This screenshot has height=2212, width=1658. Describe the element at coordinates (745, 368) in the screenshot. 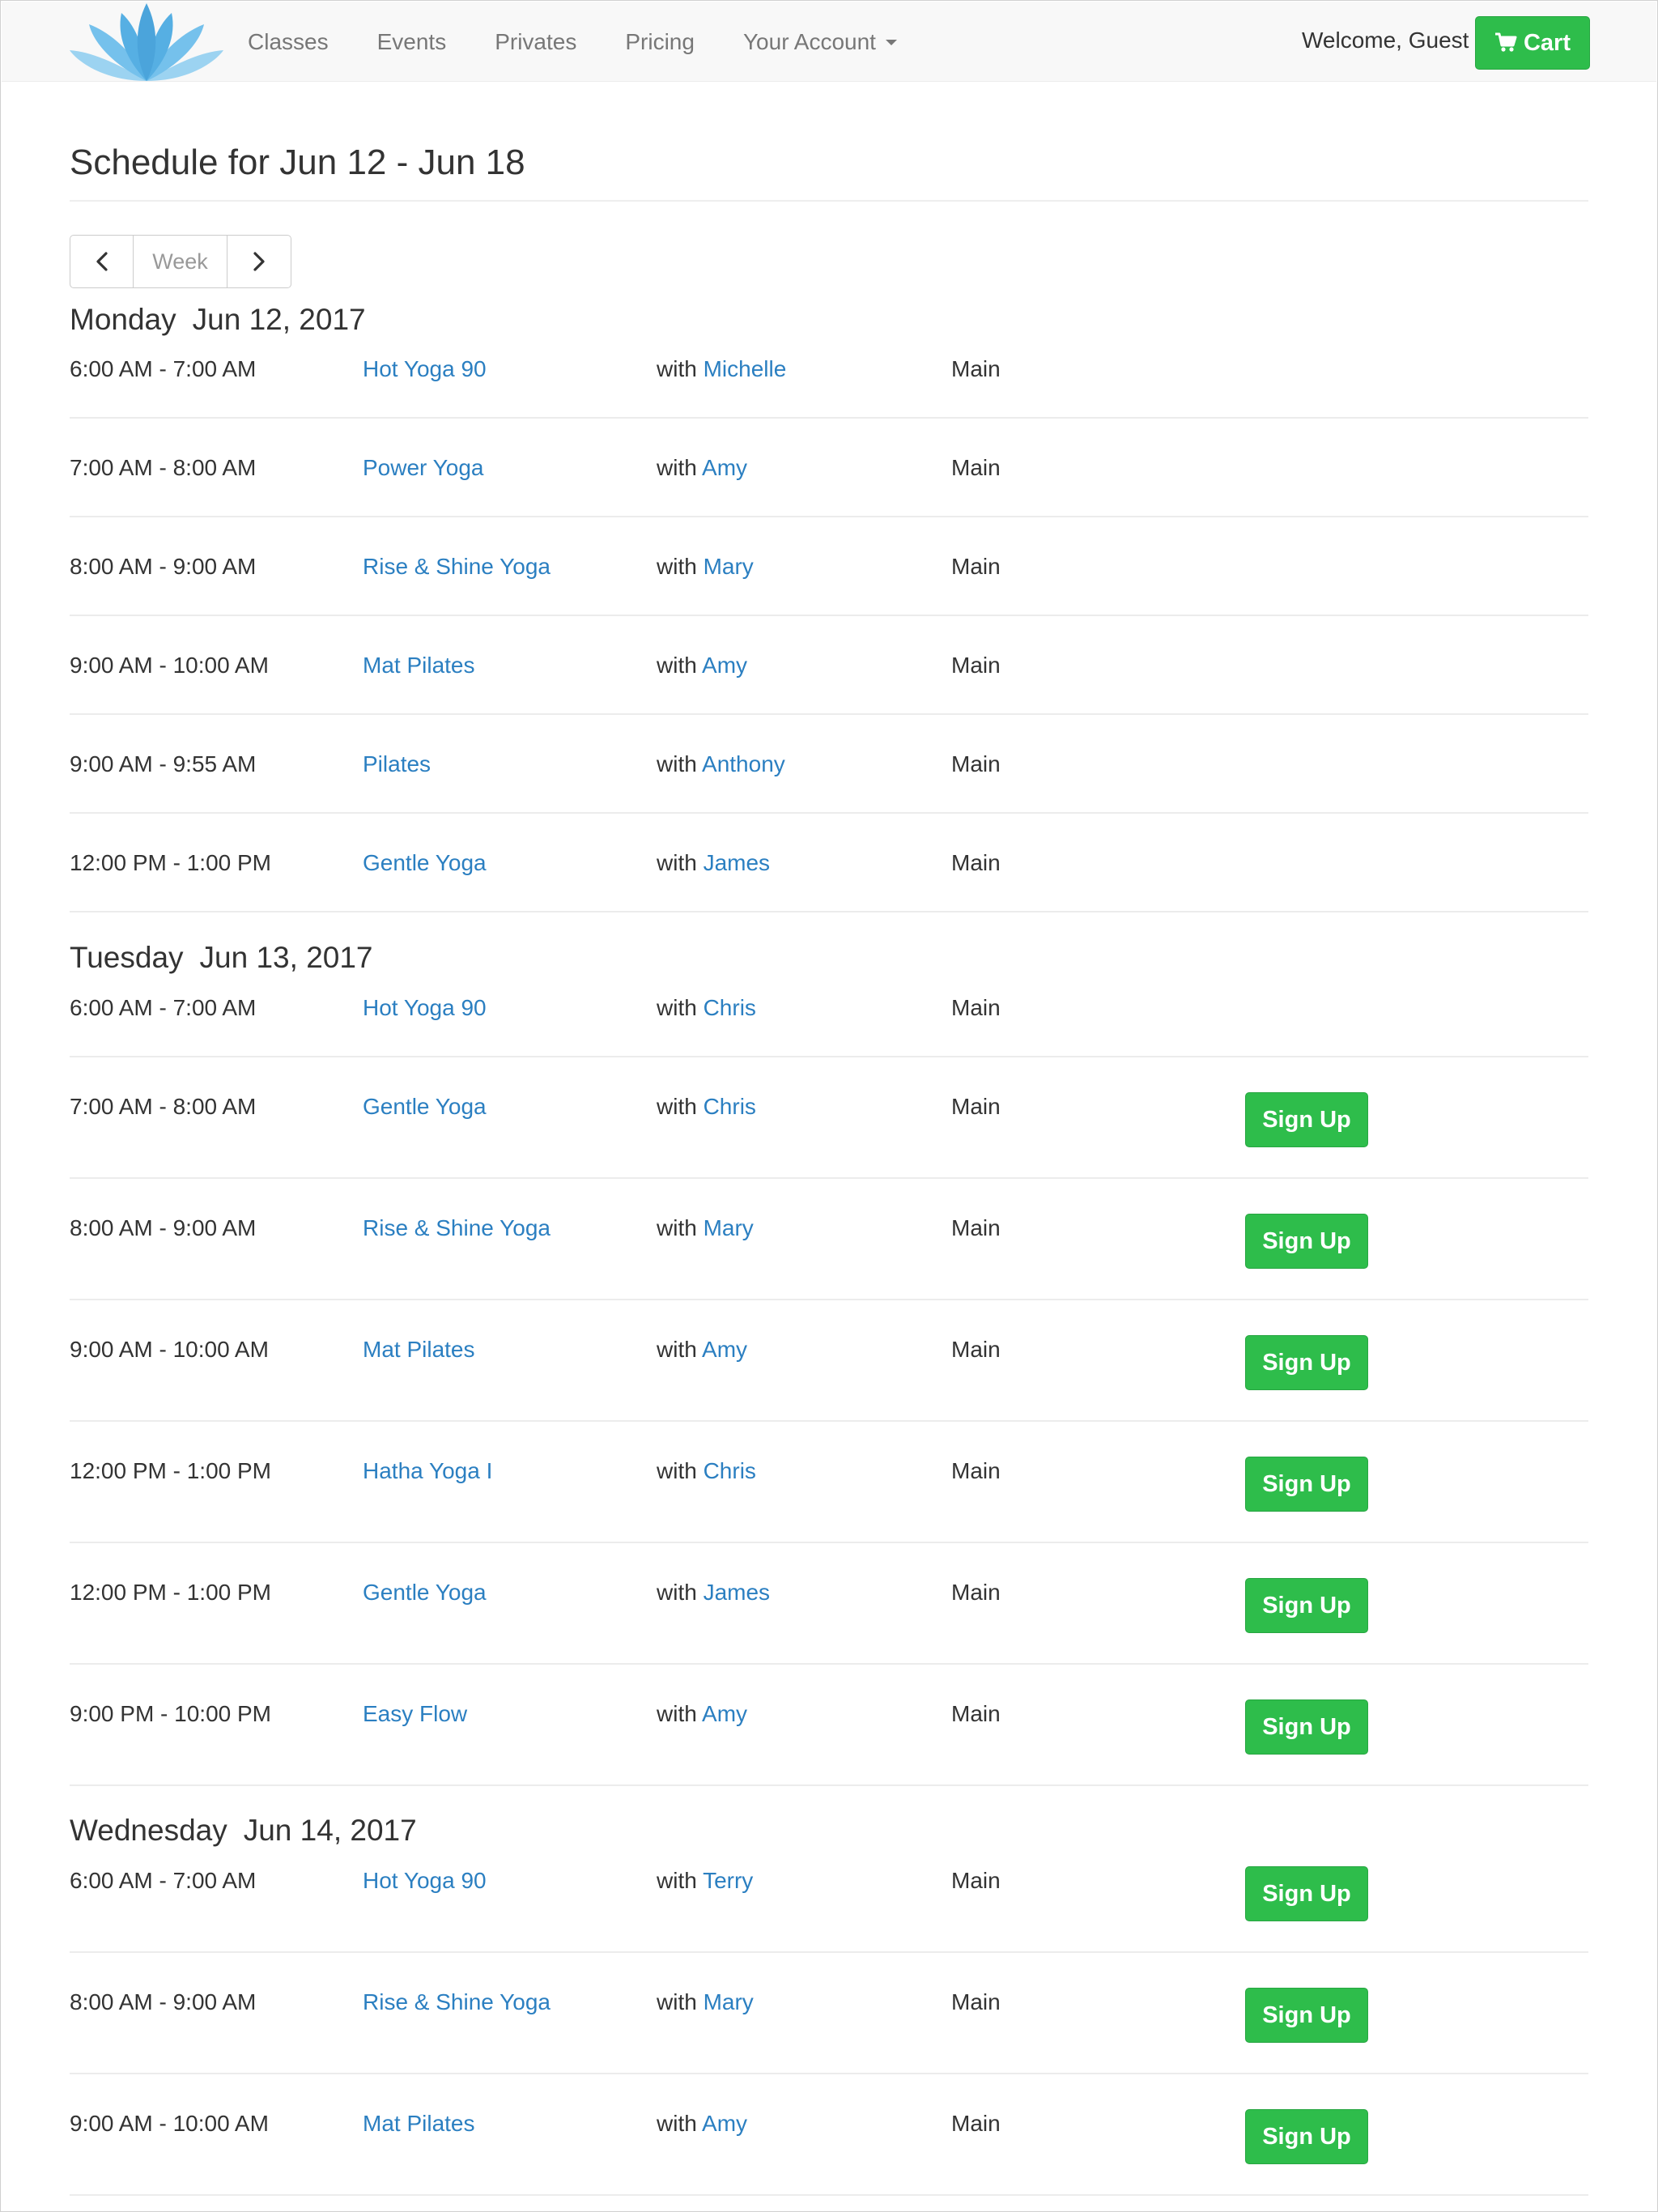

I see `instructor-link: Michelle` at that location.